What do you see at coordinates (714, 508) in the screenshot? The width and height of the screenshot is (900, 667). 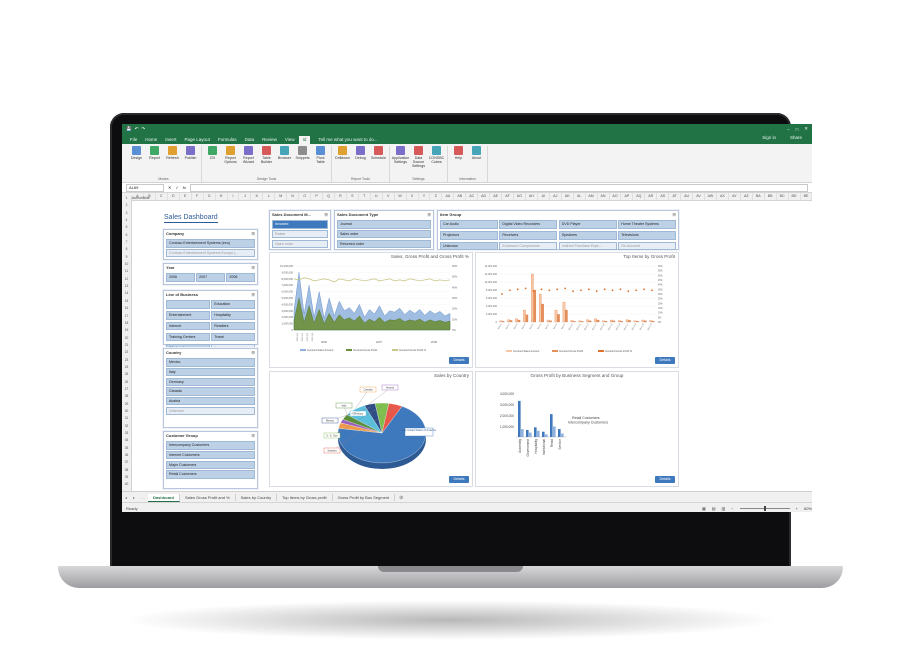 I see `page-layout-icon: ▤` at bounding box center [714, 508].